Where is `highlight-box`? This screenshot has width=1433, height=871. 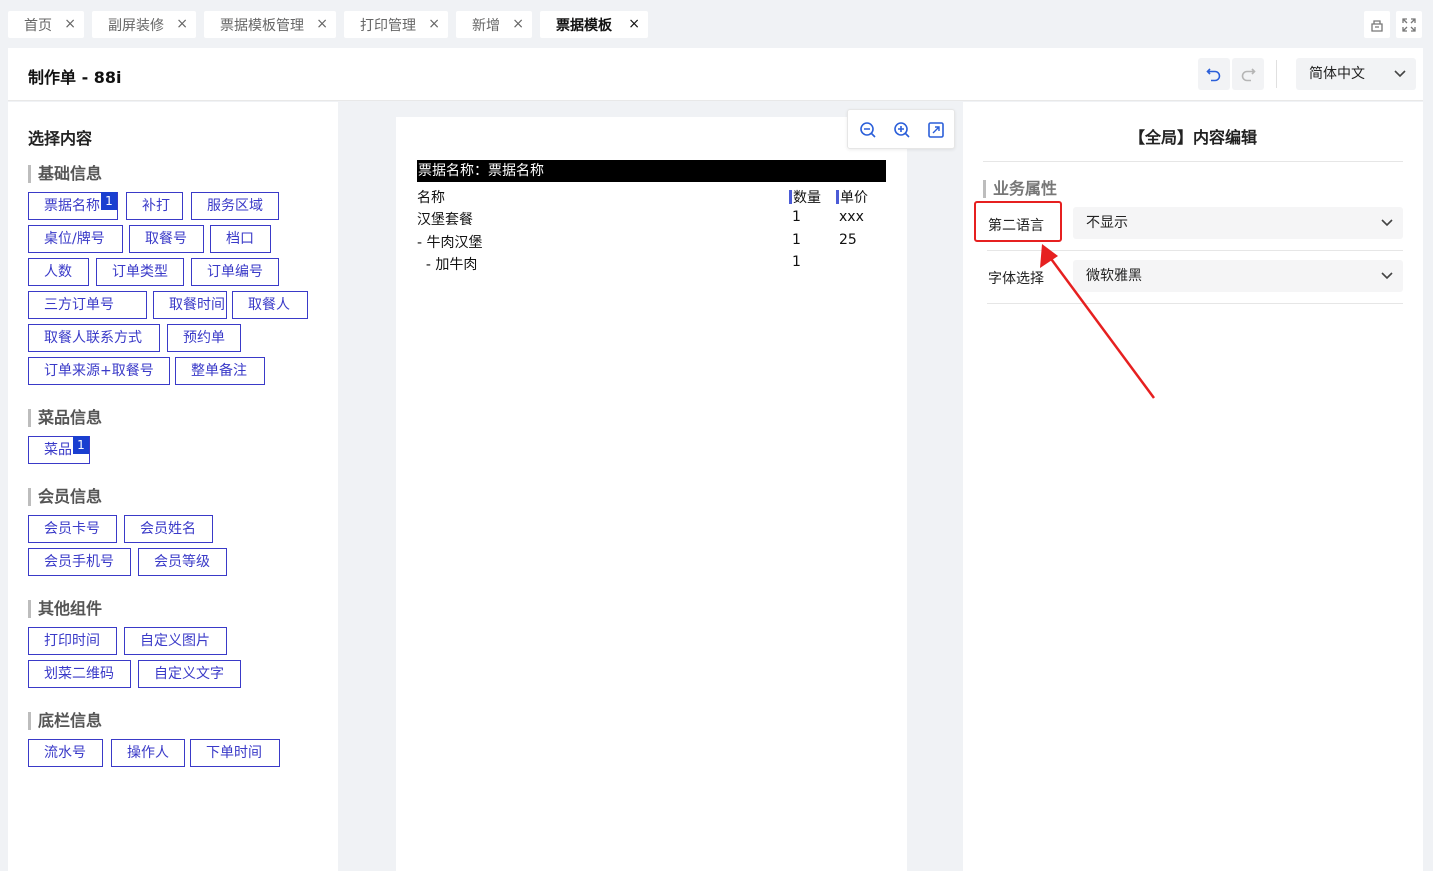
highlight-box is located at coordinates (1018, 221).